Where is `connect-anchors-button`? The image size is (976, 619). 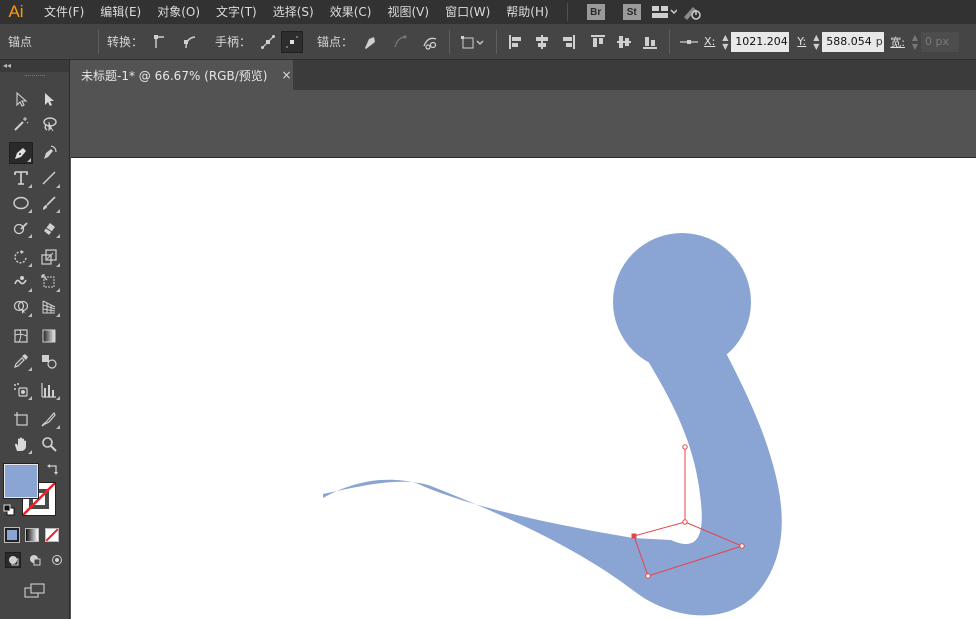 connect-anchors-button is located at coordinates (400, 42).